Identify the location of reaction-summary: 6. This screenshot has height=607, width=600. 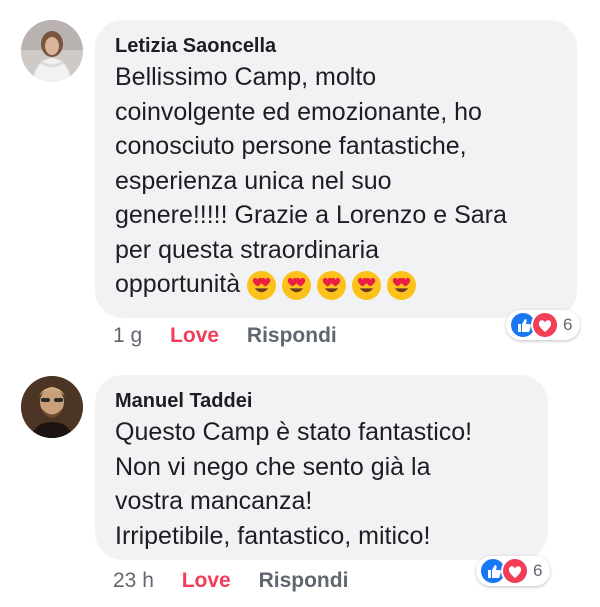
(513, 571).